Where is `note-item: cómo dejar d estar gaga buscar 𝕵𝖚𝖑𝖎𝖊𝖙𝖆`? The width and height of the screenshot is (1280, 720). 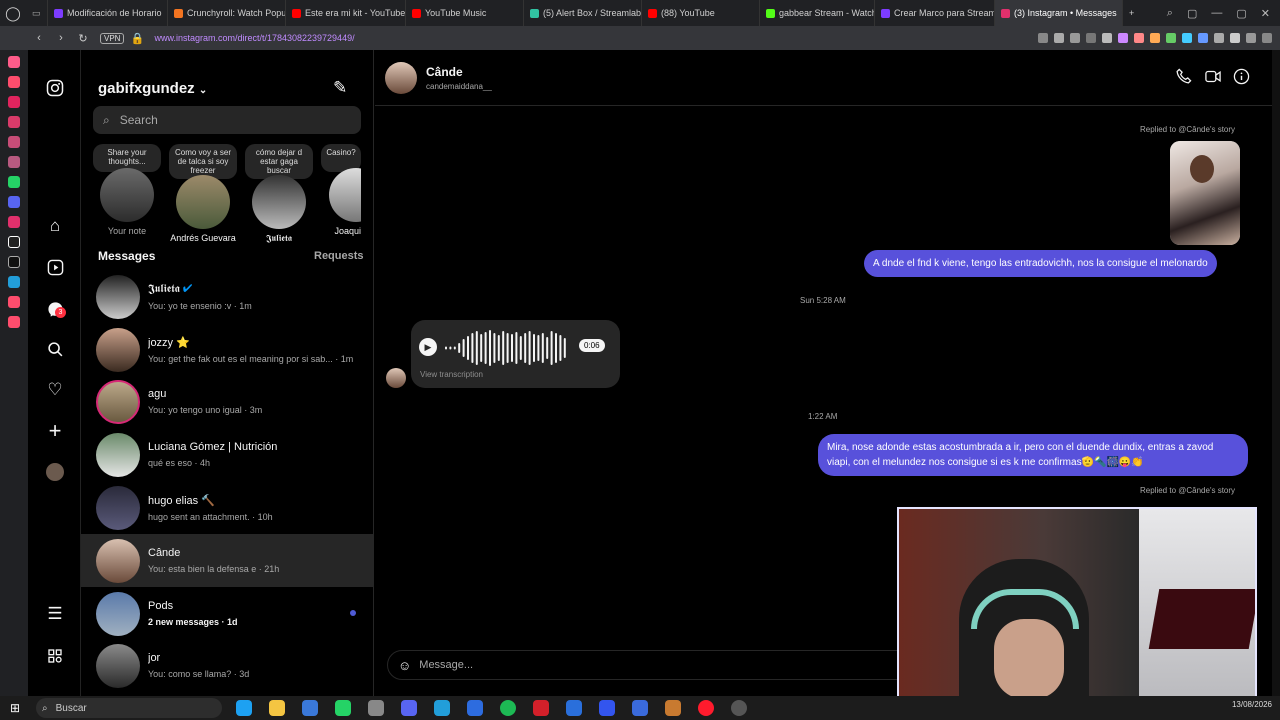
note-item: cómo dejar d estar gaga buscar 𝕵𝖚𝖑𝖎𝖊𝖙𝖆 is located at coordinates (279, 194).